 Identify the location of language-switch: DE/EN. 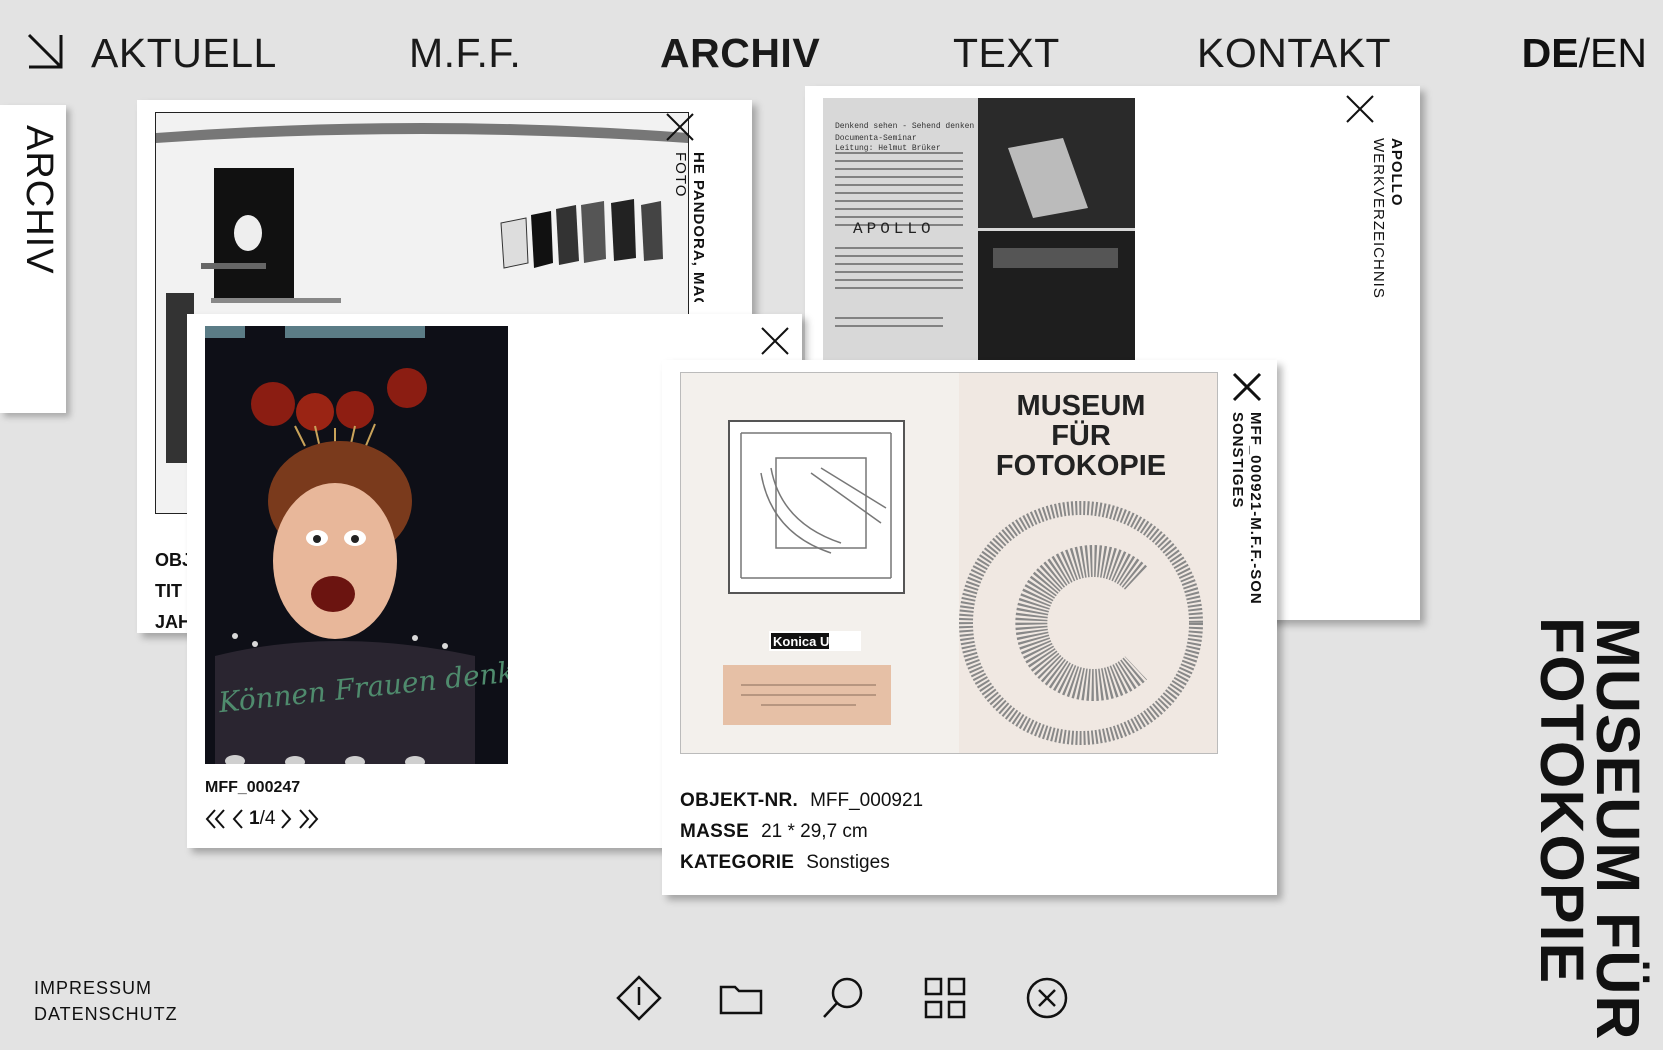
(1584, 53).